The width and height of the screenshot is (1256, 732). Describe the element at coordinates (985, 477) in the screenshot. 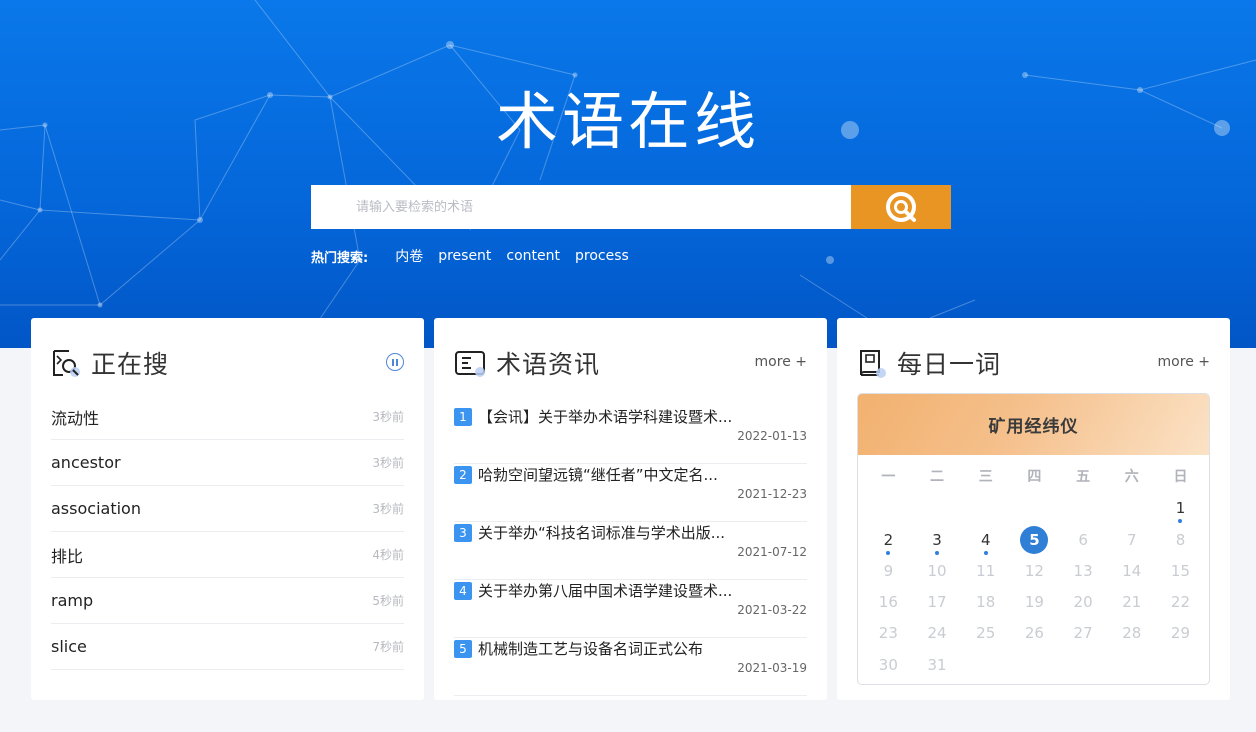

I see `weekday-label: 三` at that location.